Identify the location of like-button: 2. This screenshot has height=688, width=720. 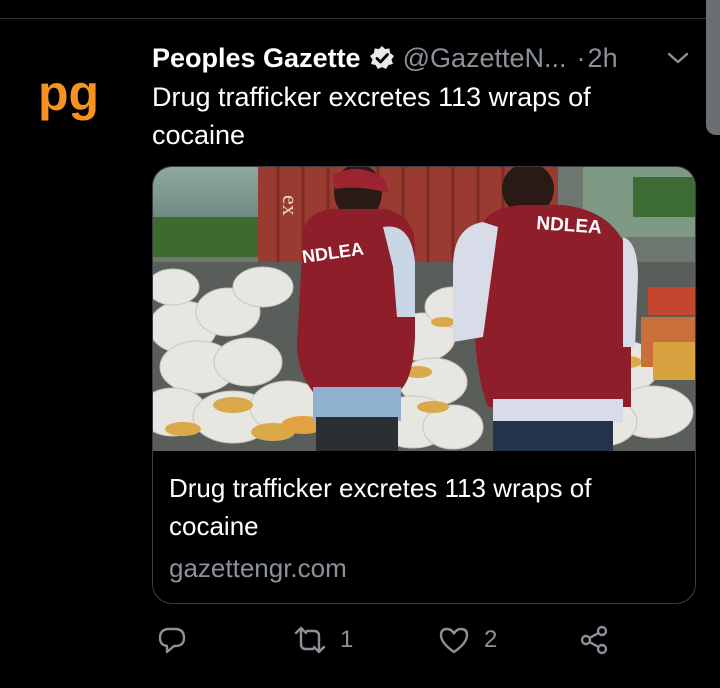
(467, 640).